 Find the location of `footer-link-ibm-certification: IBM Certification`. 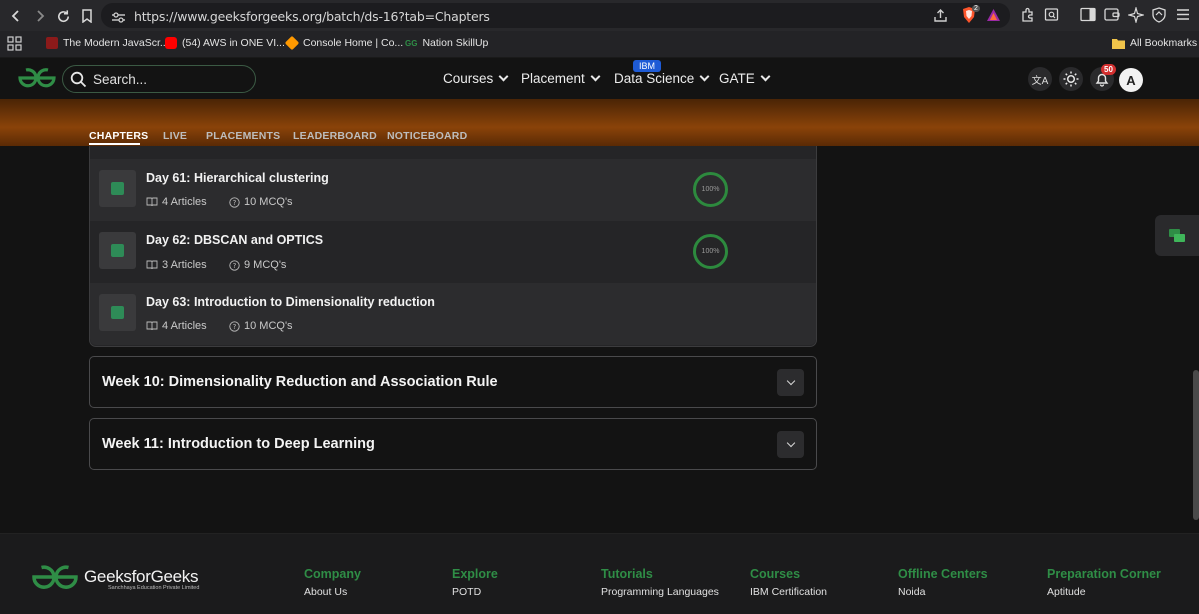

footer-link-ibm-certification: IBM Certification is located at coordinates (788, 592).